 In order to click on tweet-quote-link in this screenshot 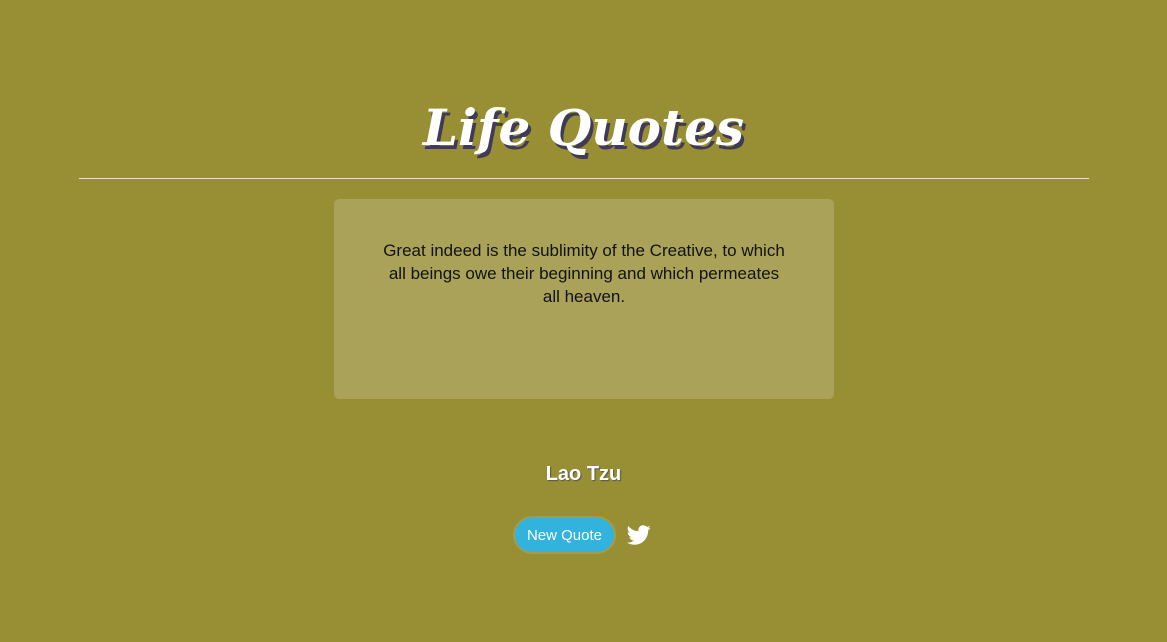, I will do `click(639, 535)`.